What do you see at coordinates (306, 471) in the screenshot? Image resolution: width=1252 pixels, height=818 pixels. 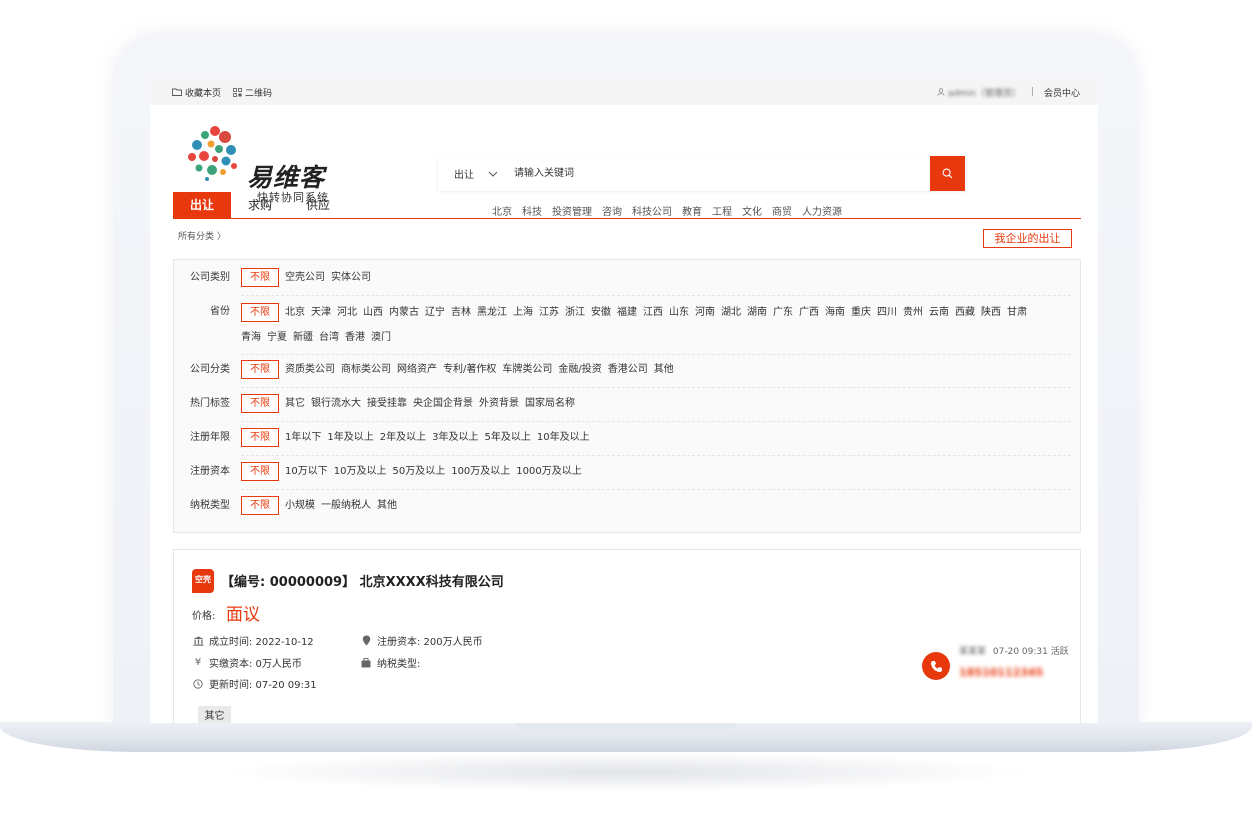 I see `filter-option: 10万以下` at bounding box center [306, 471].